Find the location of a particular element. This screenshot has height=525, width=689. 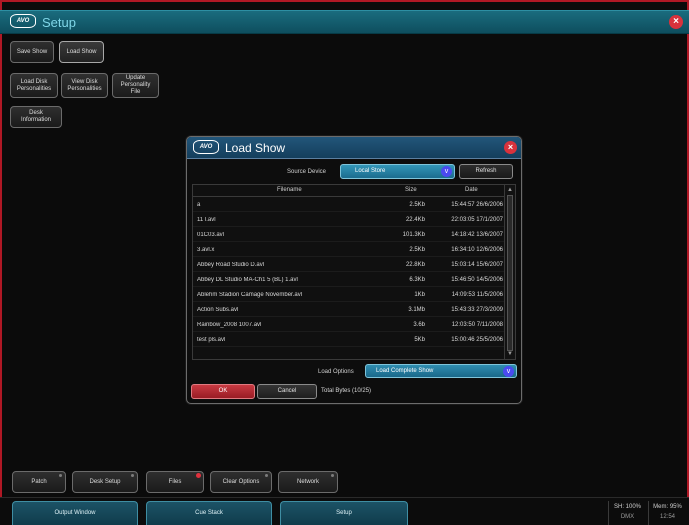

desk-information-label: Desk Information is located at coordinates (35, 116).